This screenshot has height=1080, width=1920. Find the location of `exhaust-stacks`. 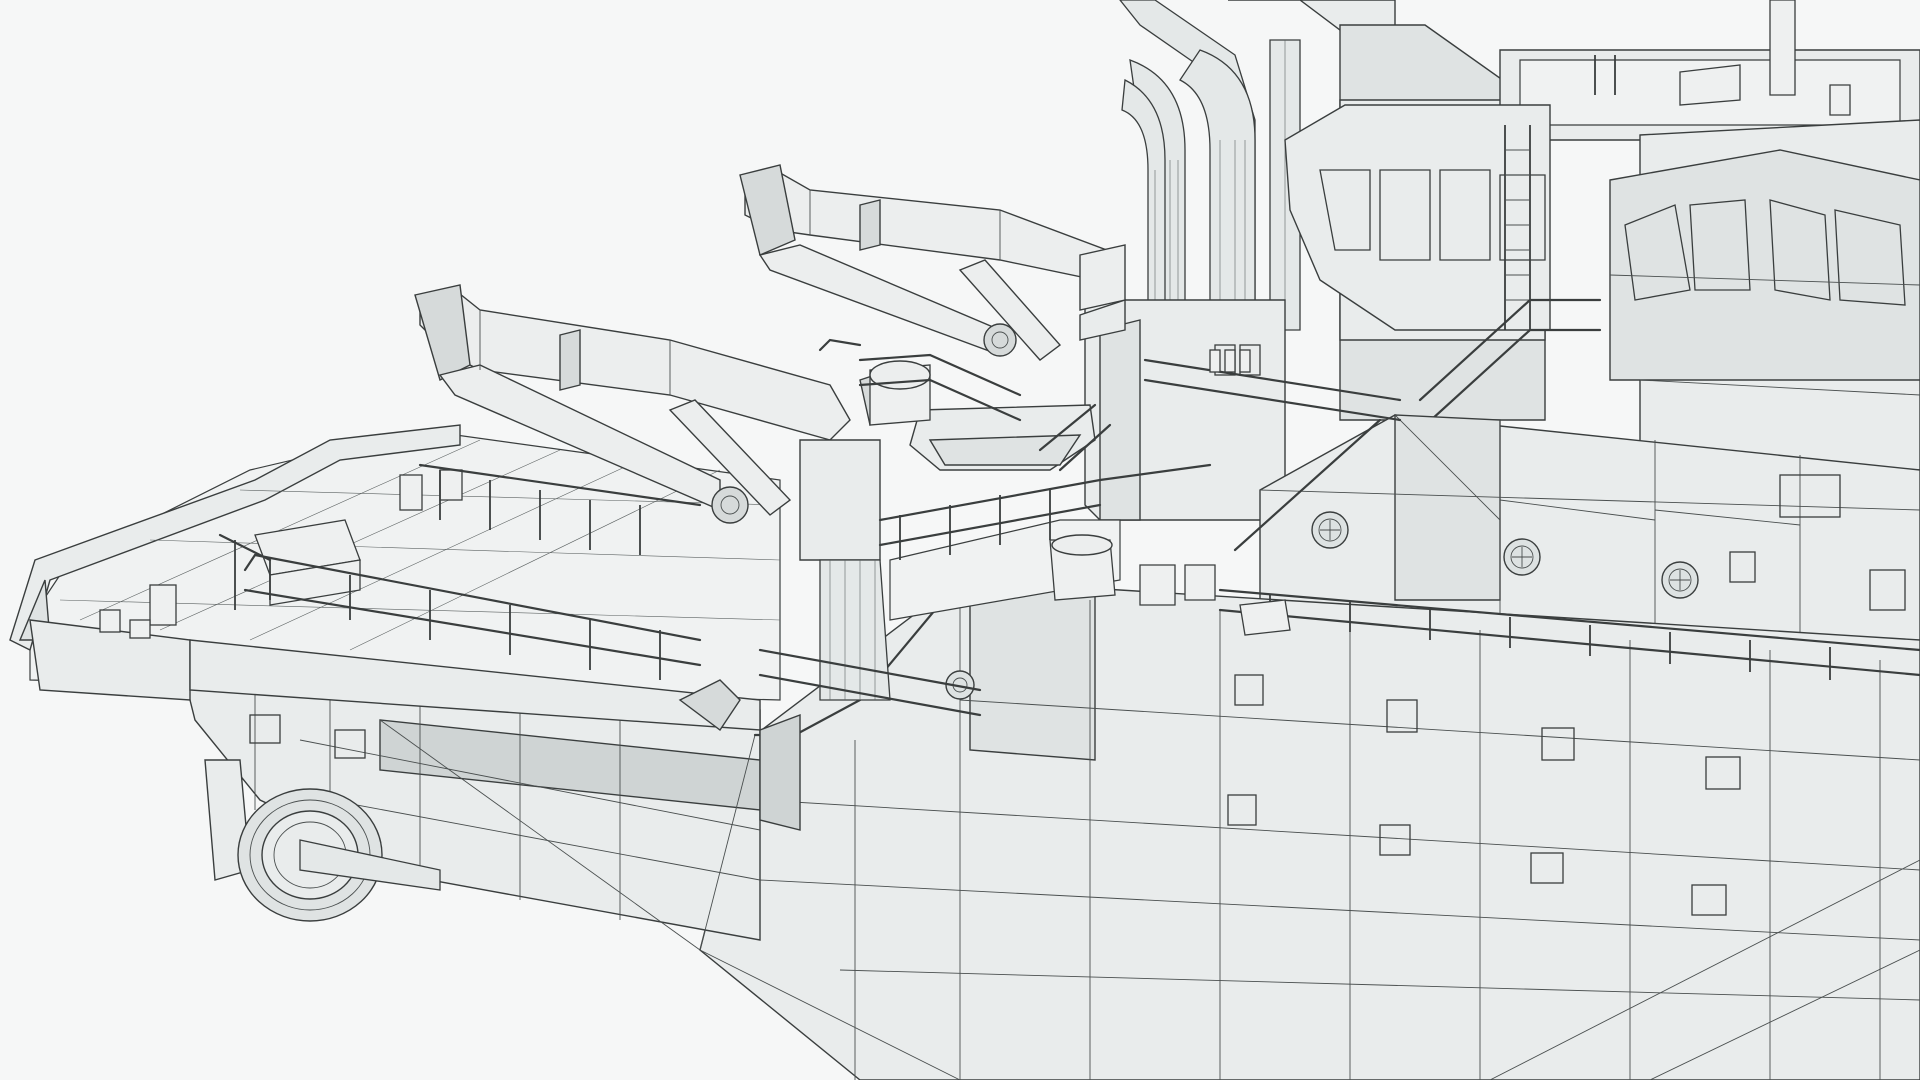

exhaust-stacks is located at coordinates (1210, 165).